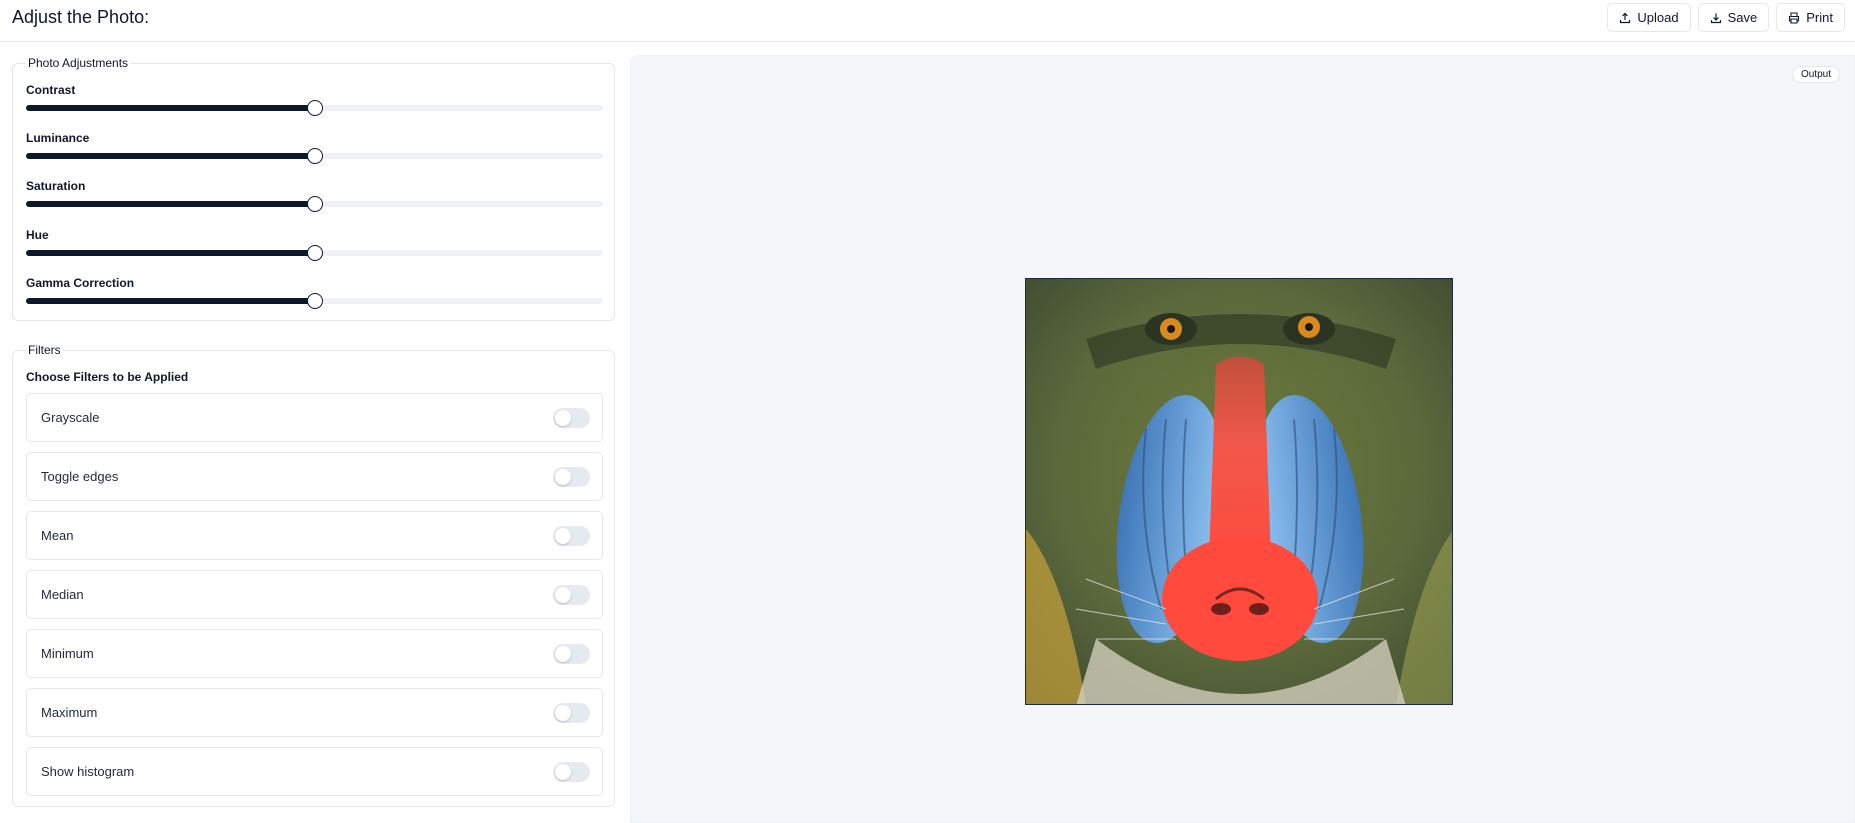 This screenshot has height=823, width=1855. What do you see at coordinates (57, 535) in the screenshot?
I see `filter-label: Mean` at bounding box center [57, 535].